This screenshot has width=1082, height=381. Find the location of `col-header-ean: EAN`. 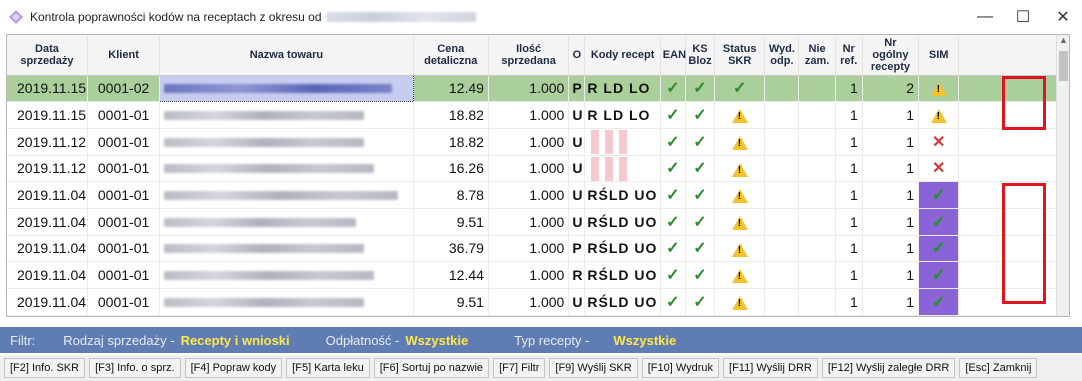

col-header-ean: EAN is located at coordinates (673, 55).